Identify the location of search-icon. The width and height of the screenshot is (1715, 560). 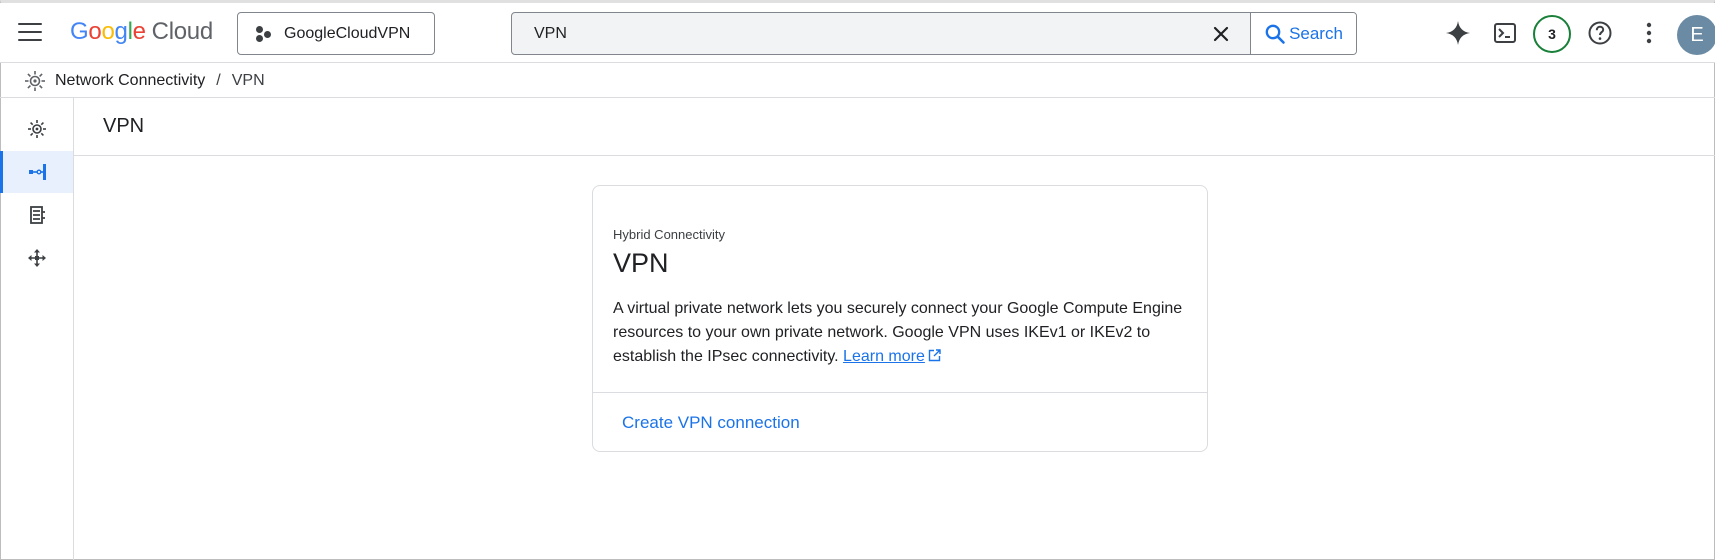
(1275, 34).